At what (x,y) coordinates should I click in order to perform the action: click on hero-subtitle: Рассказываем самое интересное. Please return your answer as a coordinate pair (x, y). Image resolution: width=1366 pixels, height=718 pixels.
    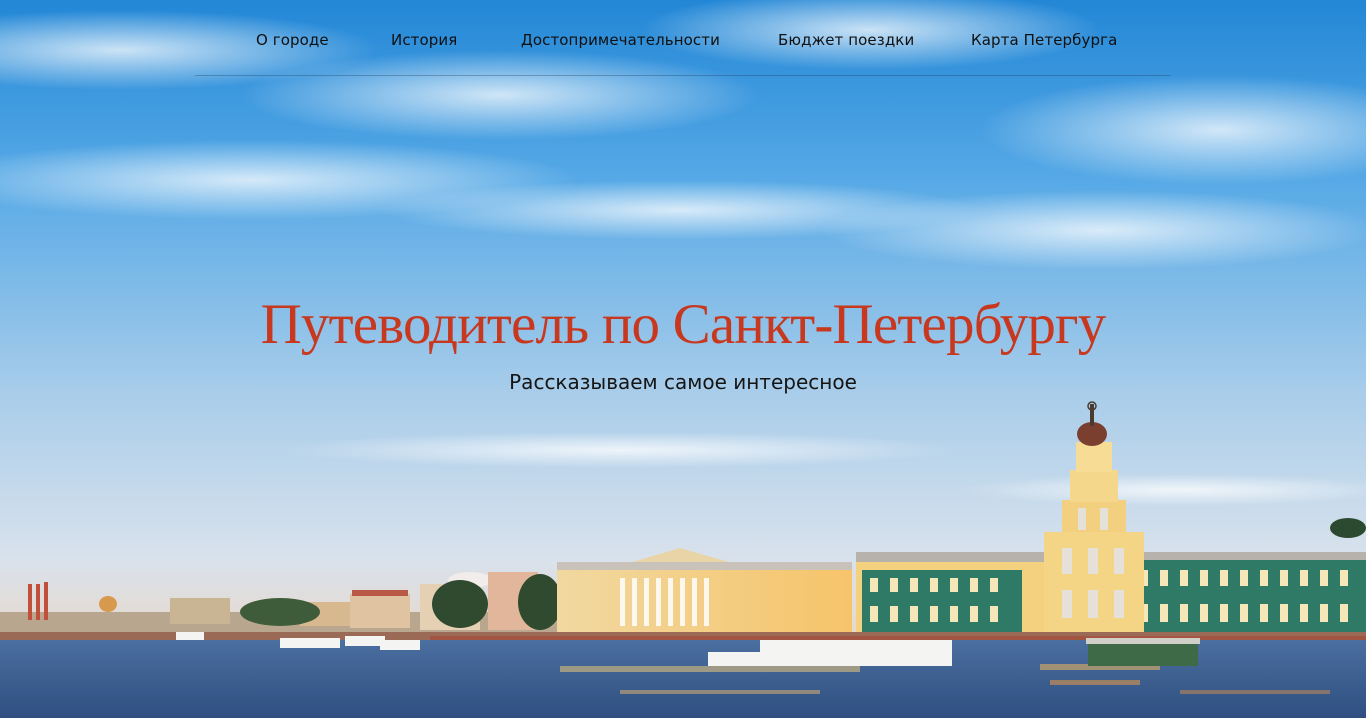
    Looking at the image, I should click on (683, 382).